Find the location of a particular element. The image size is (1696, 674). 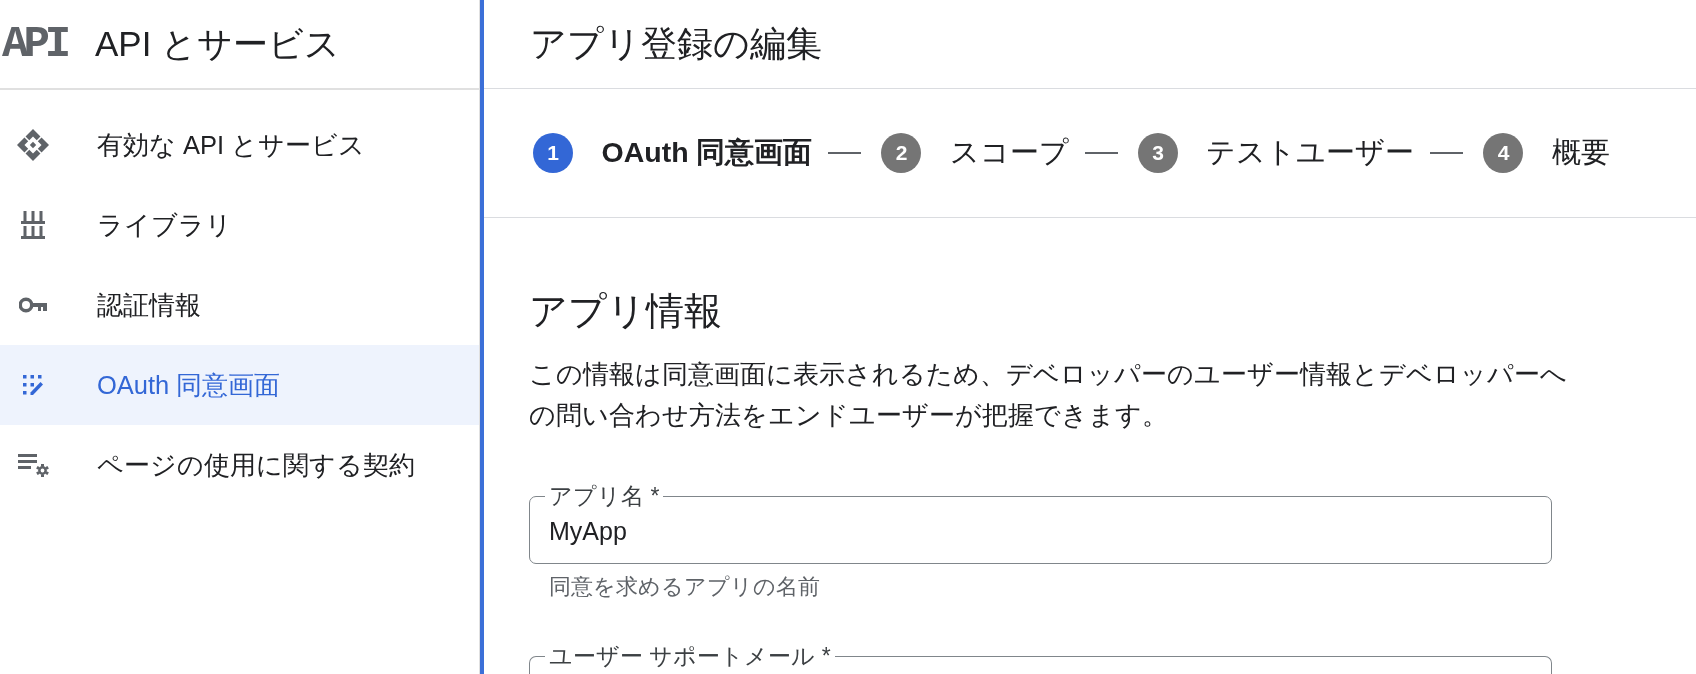

nav-item: 有効な API とサービス is located at coordinates (239, 145).